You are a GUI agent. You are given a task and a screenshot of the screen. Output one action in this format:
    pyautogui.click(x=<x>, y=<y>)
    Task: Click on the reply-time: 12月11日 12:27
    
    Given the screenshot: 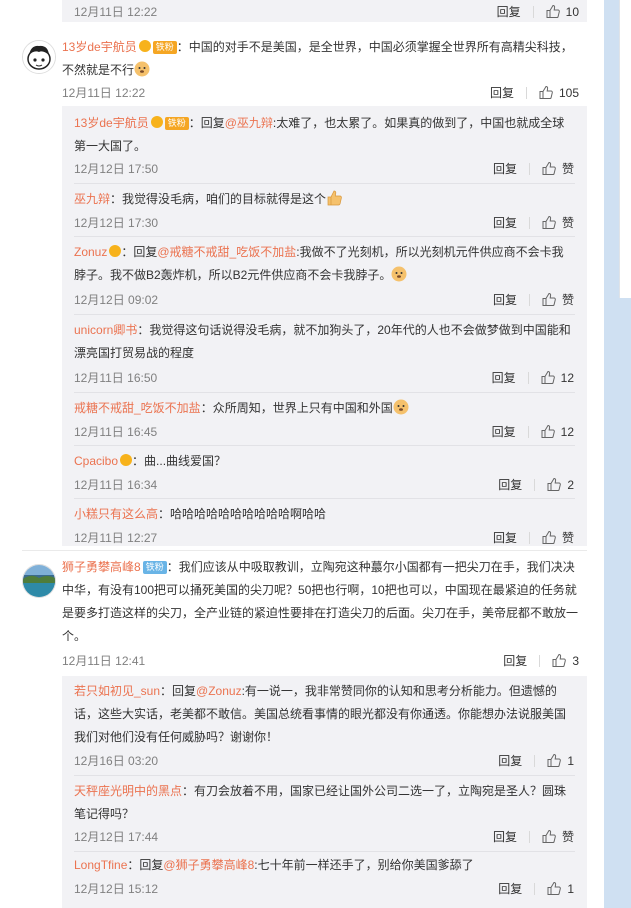 What is the action you would take?
    pyautogui.click(x=116, y=538)
    